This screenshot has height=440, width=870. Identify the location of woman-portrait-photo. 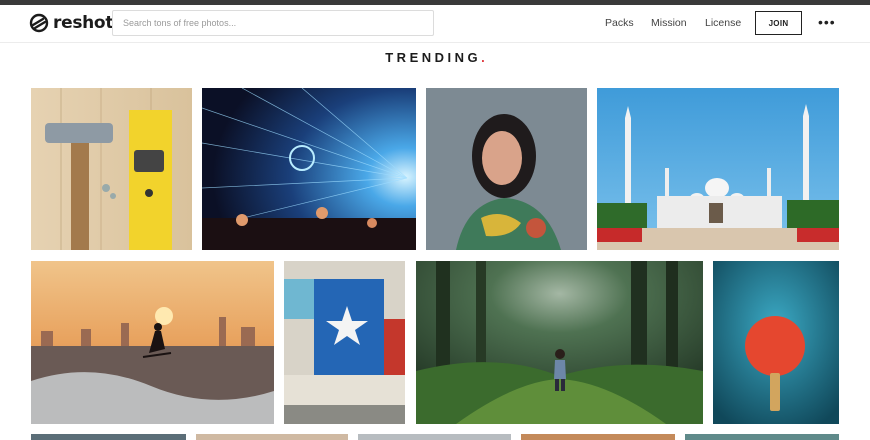
(506, 169).